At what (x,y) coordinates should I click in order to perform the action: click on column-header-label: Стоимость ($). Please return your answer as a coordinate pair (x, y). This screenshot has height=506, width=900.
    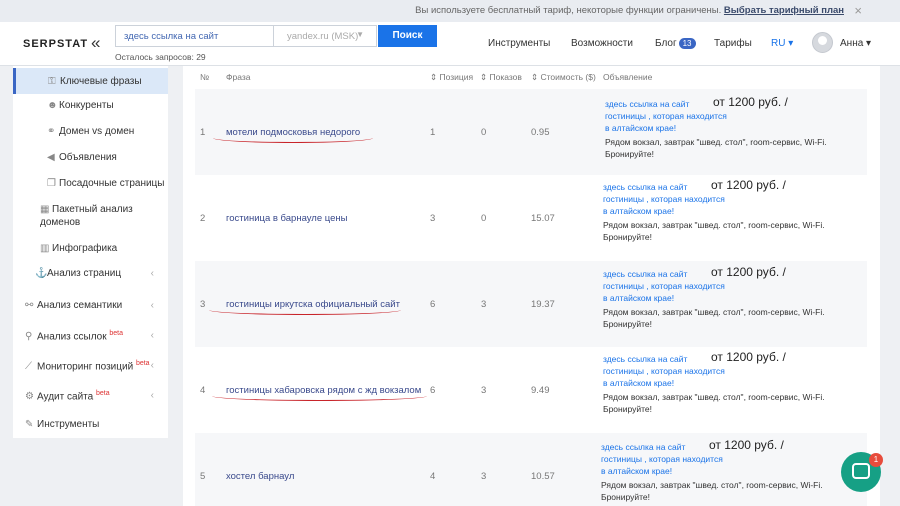
    Looking at the image, I should click on (568, 77).